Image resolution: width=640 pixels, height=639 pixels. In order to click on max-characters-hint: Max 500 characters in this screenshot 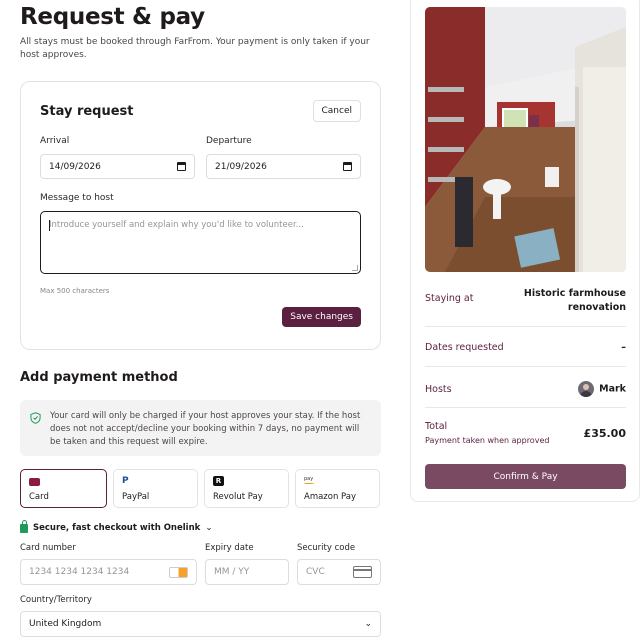, I will do `click(75, 291)`.